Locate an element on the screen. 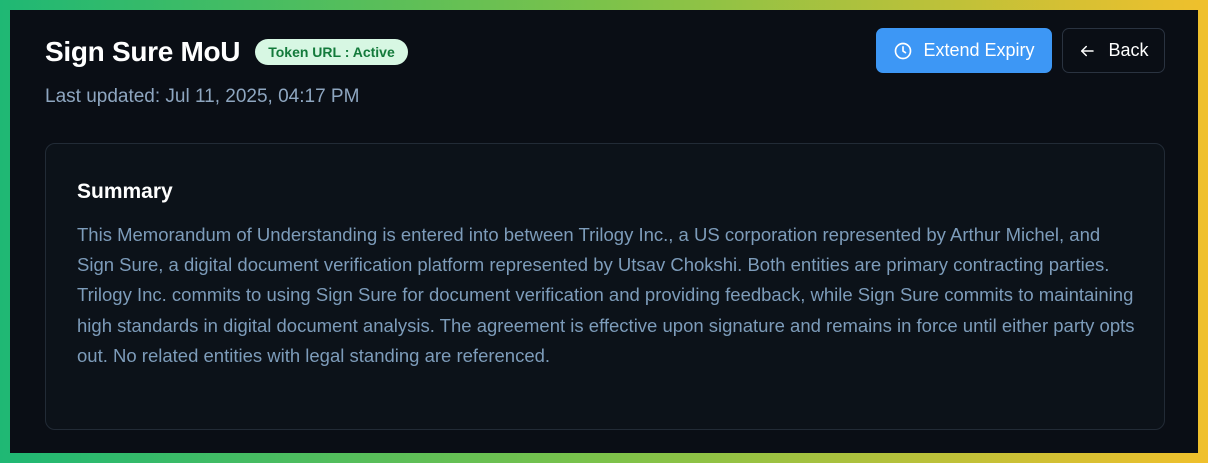 The height and width of the screenshot is (463, 1208). extend-expiry-label: Extend Expiry is located at coordinates (979, 50).